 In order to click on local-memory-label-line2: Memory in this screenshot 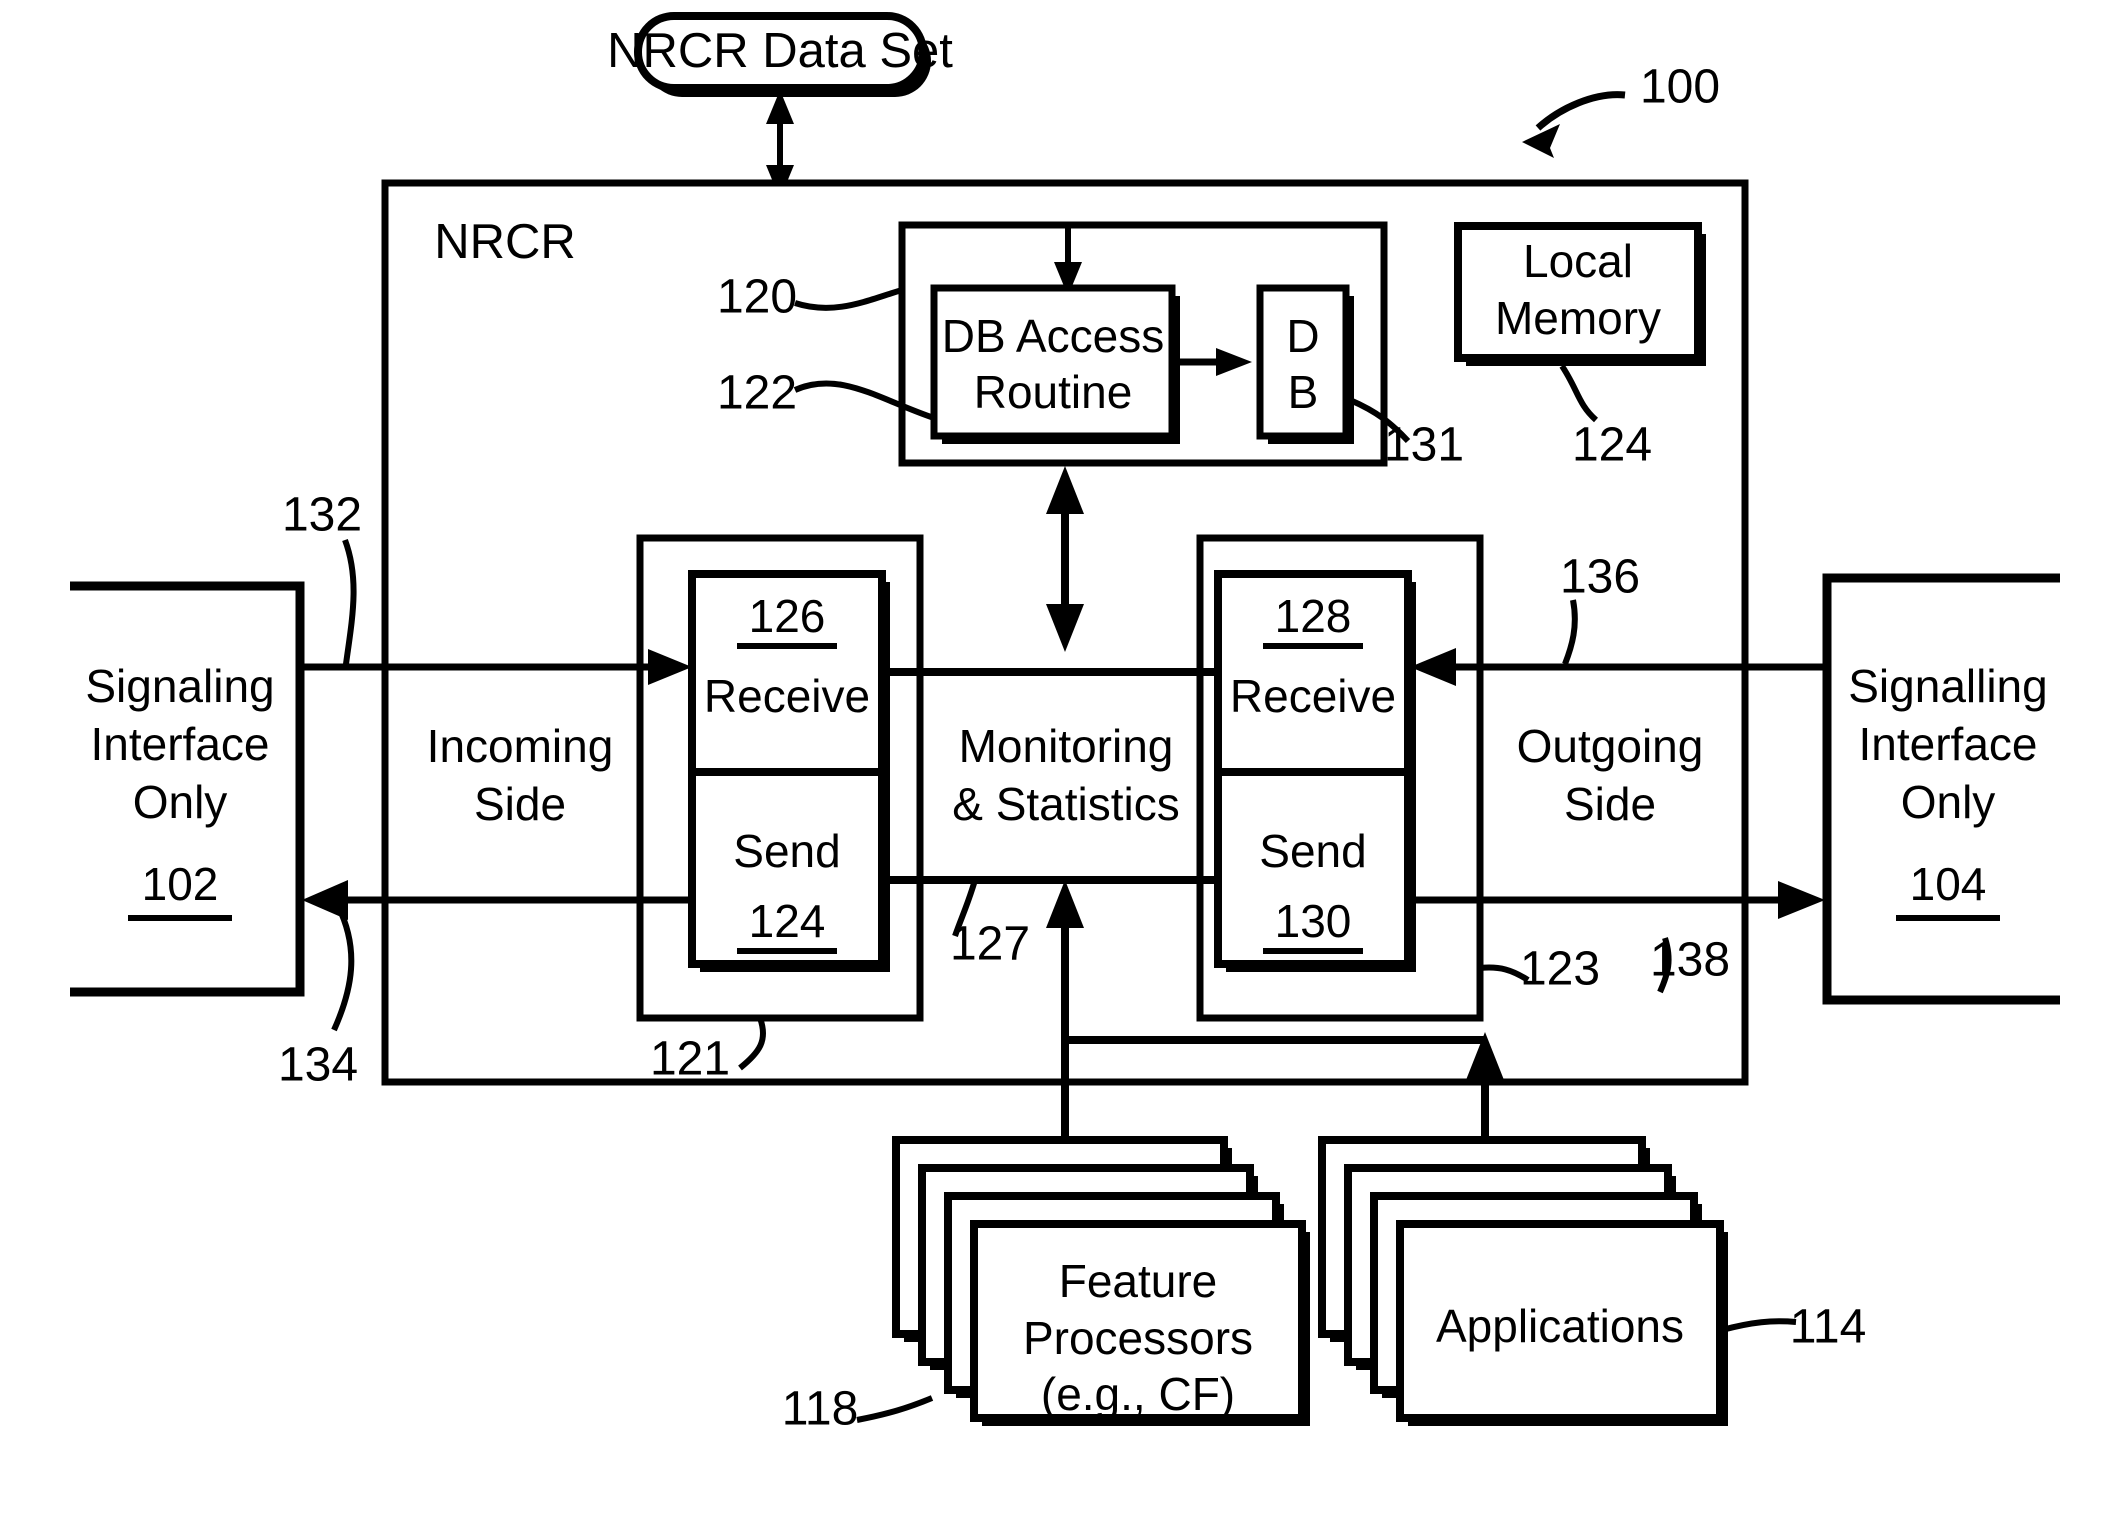, I will do `click(1578, 318)`.